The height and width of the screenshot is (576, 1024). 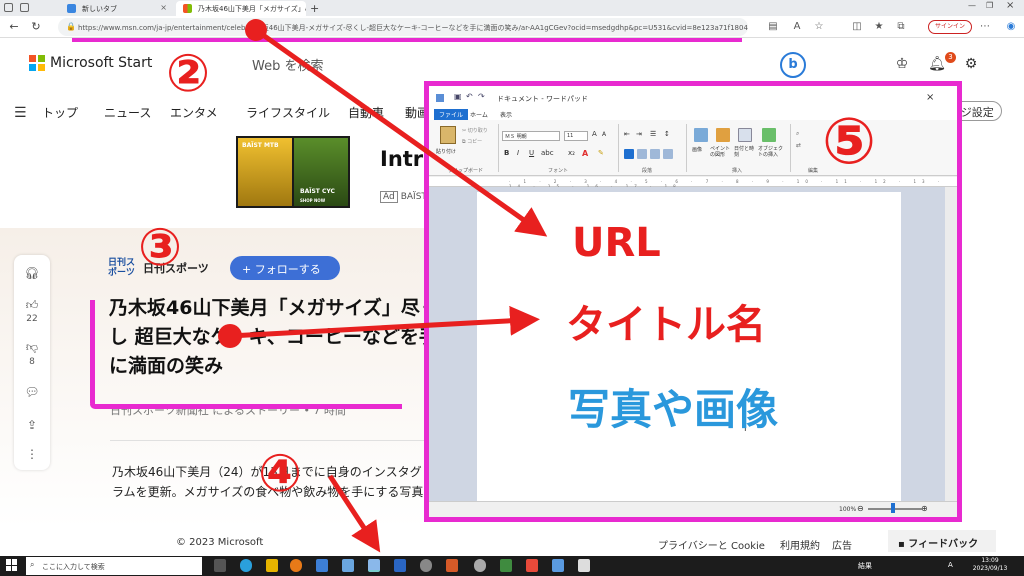 What do you see at coordinates (230, 336) in the screenshot?
I see `arrow-title-dot` at bounding box center [230, 336].